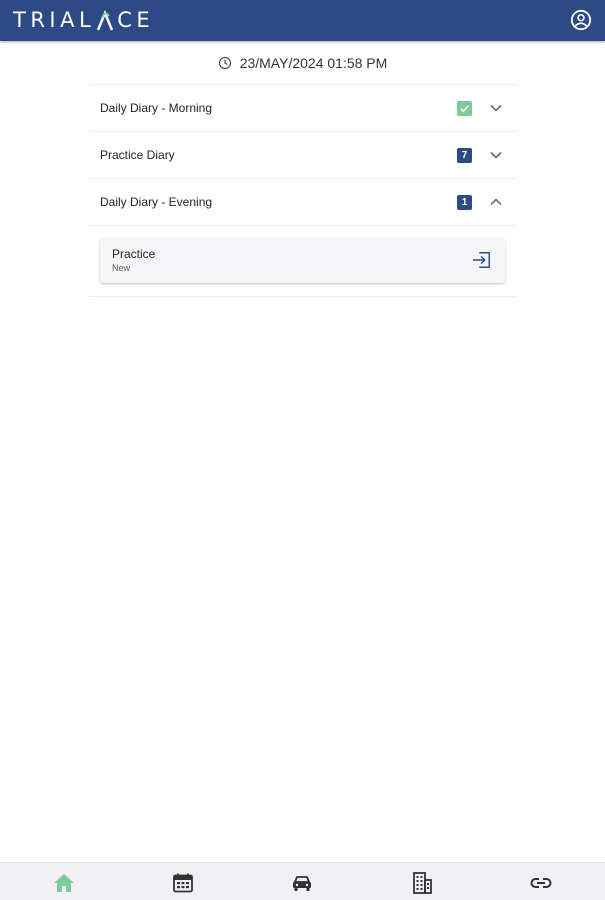 The width and height of the screenshot is (605, 900). I want to click on car-icon, so click(302, 883).